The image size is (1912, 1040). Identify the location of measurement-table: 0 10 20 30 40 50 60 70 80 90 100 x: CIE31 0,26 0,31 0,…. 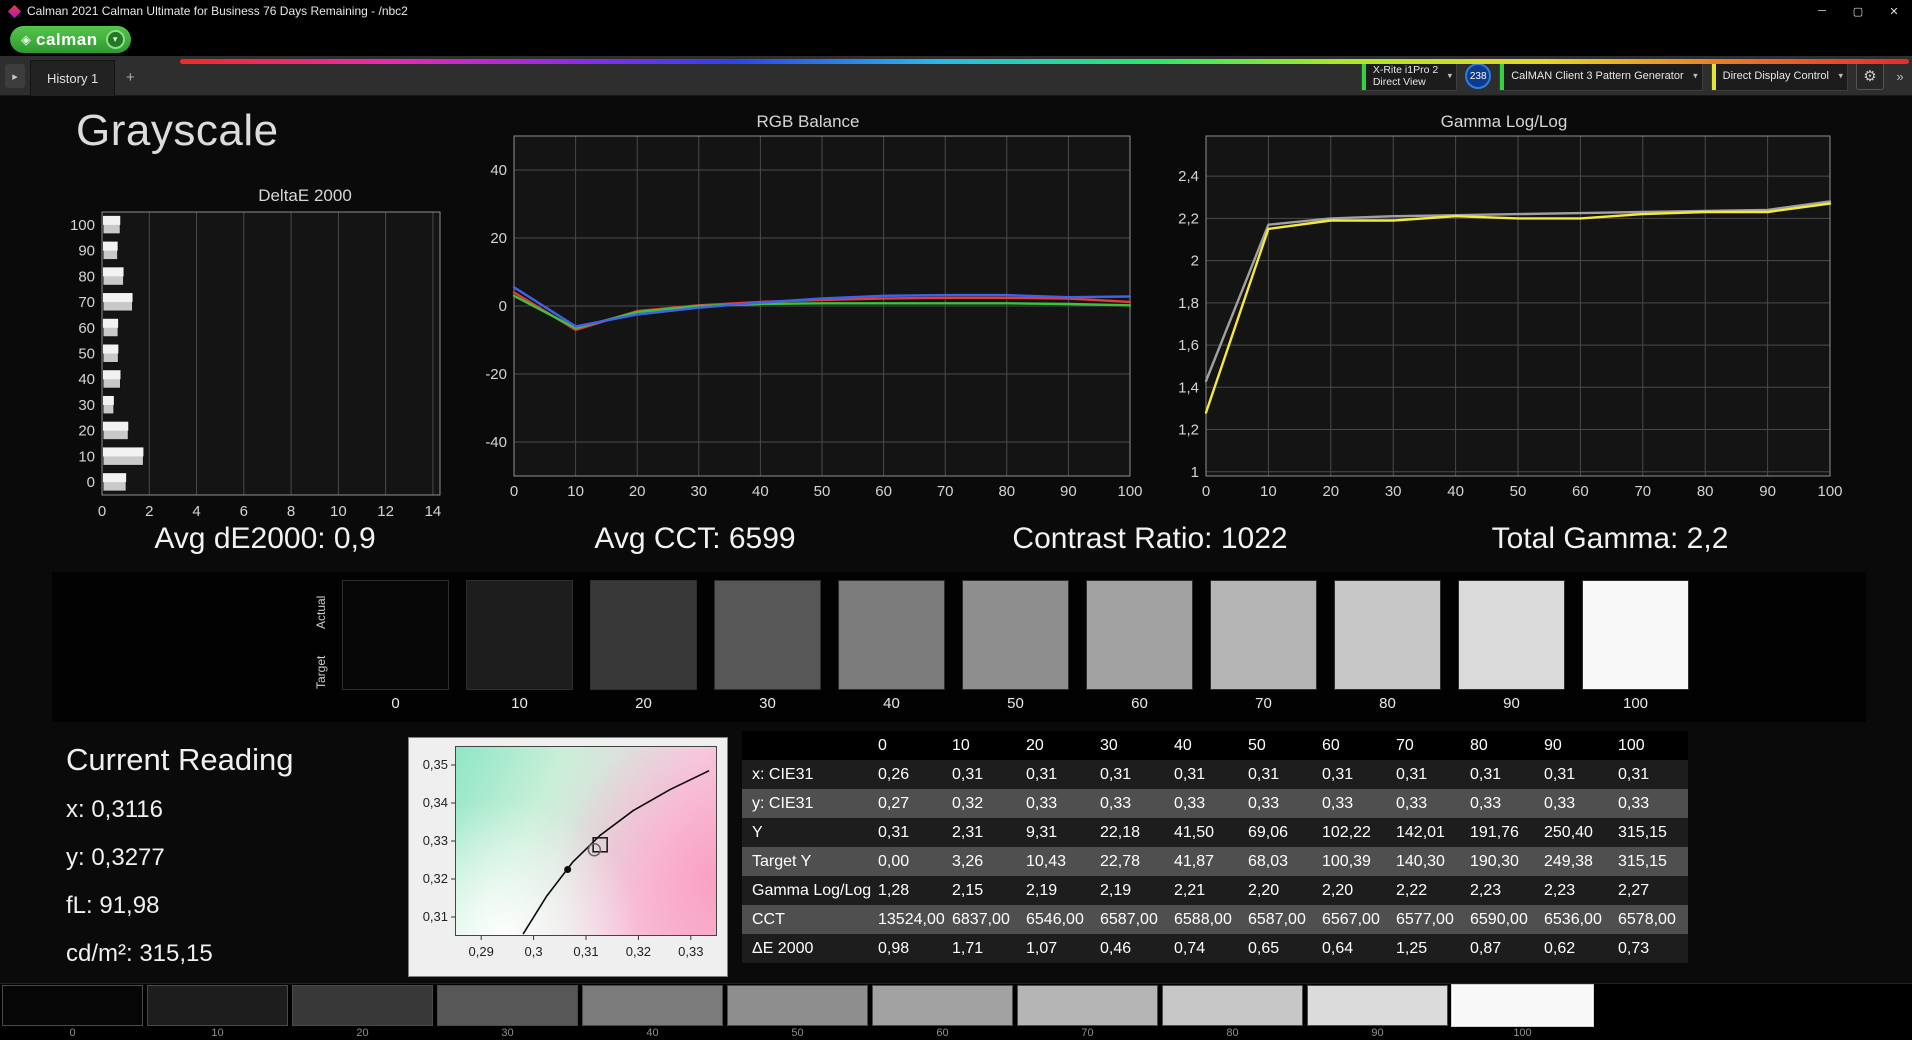
(1215, 847).